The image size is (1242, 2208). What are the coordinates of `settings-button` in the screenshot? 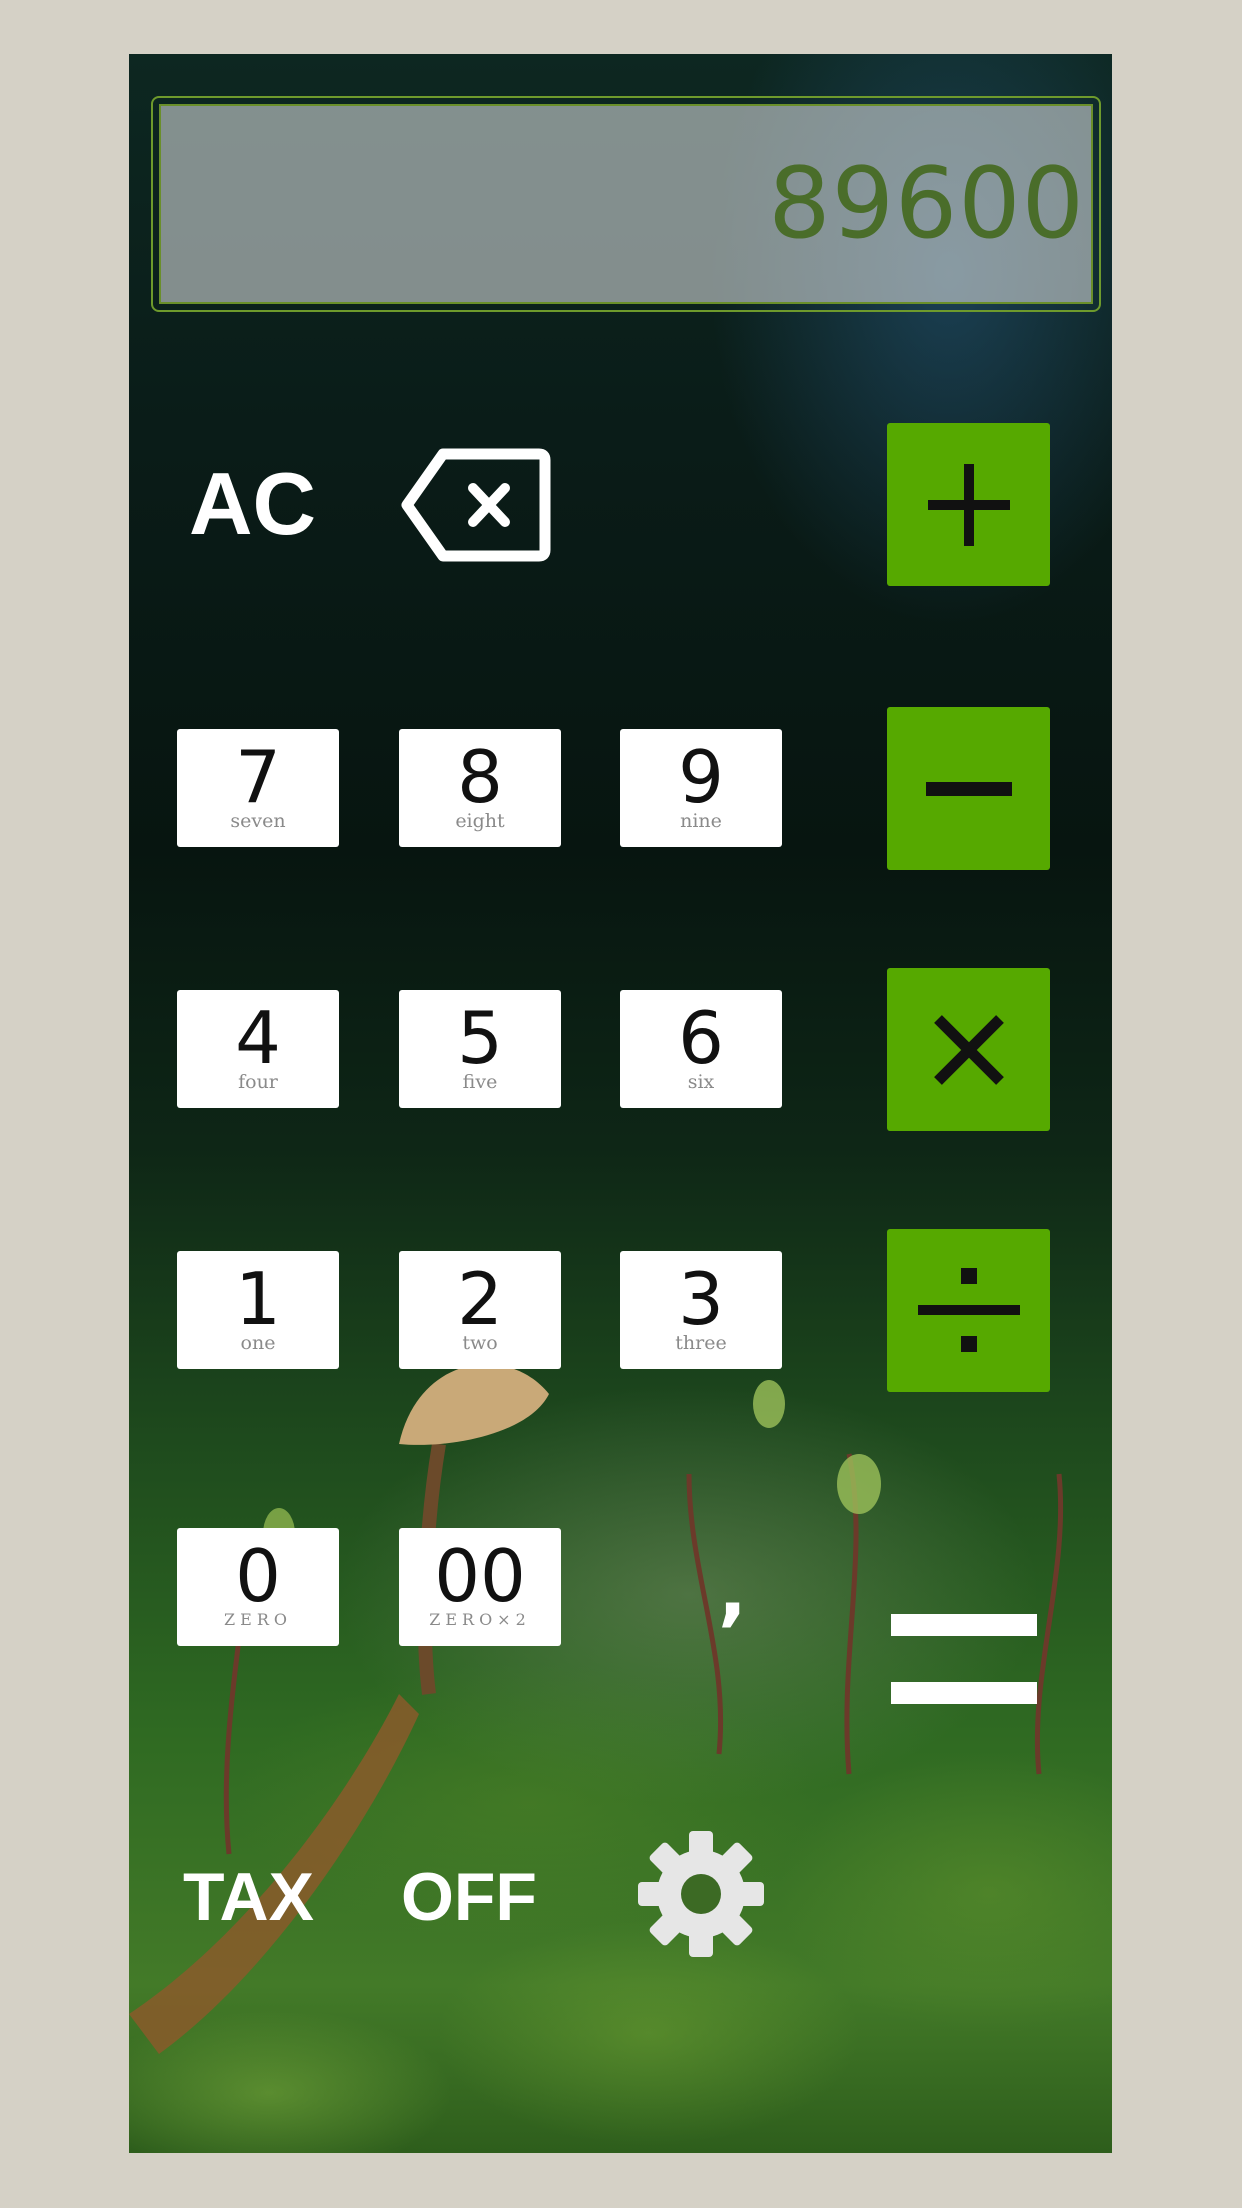 It's located at (701, 1894).